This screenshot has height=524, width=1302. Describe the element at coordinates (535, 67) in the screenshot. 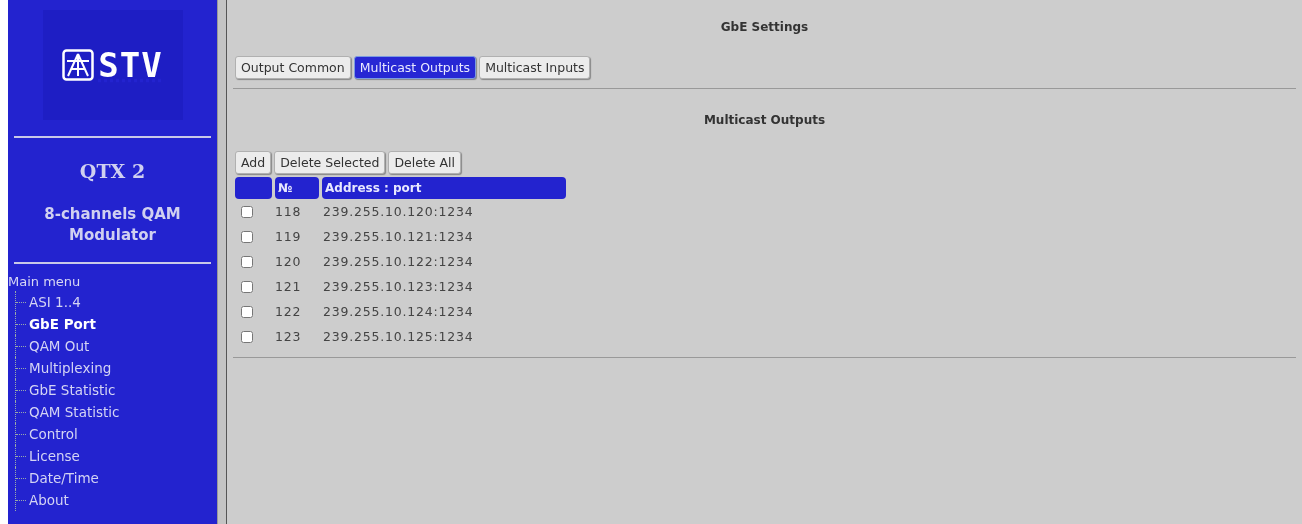

I see `tab: Multicast Inputs` at that location.